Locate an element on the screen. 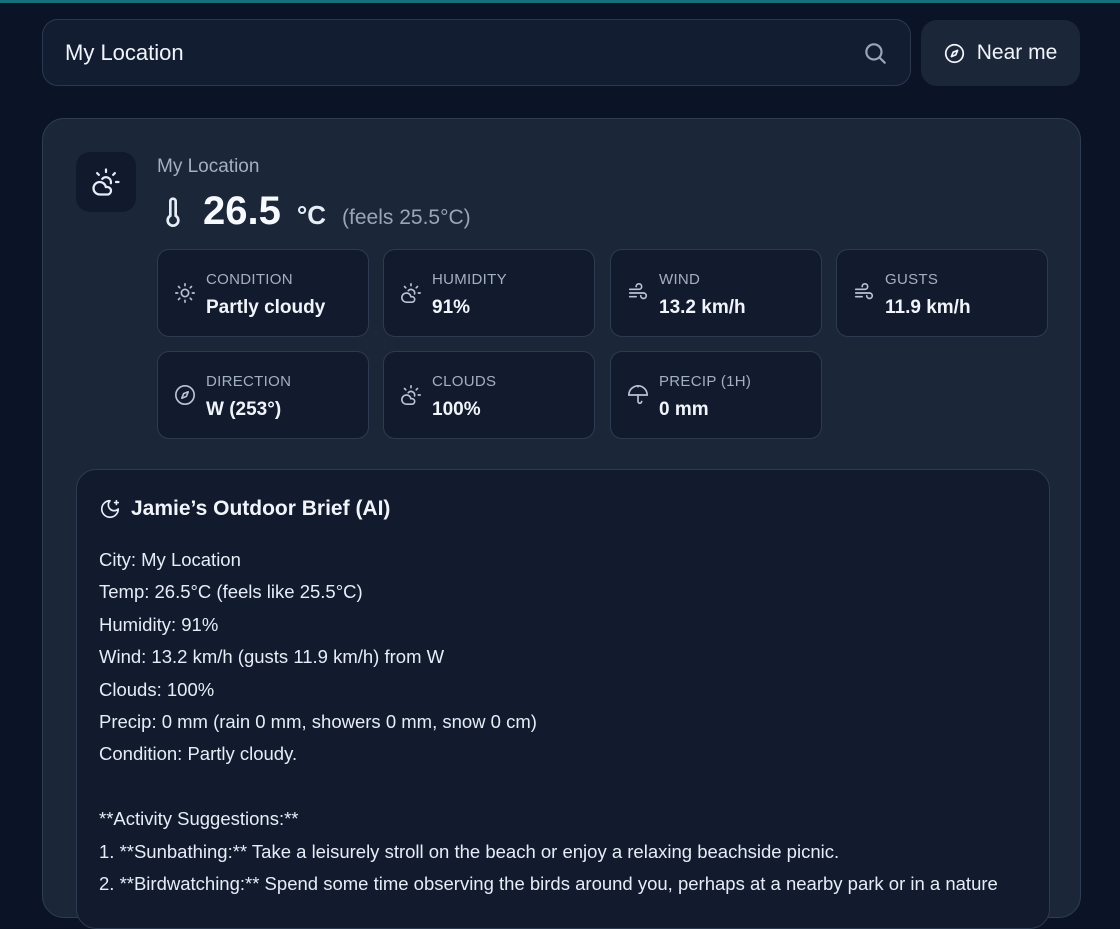 This screenshot has height=929, width=1120. tile-gusts: GUSTS 11.9 km/h is located at coordinates (942, 293).